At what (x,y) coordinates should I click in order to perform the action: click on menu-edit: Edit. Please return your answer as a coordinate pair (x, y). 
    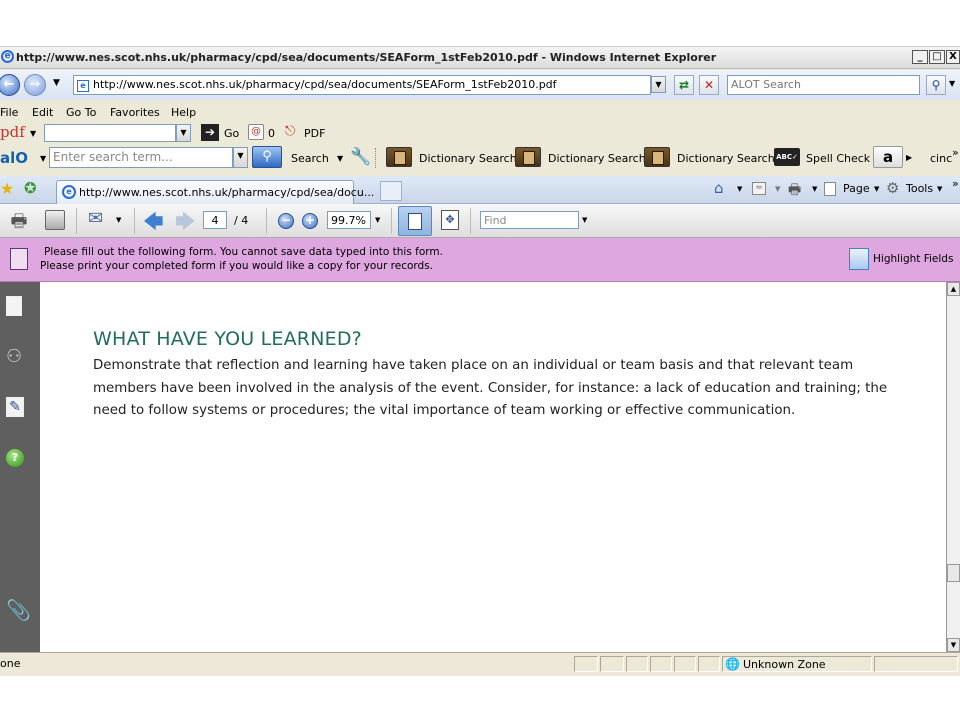
    Looking at the image, I should click on (42, 112).